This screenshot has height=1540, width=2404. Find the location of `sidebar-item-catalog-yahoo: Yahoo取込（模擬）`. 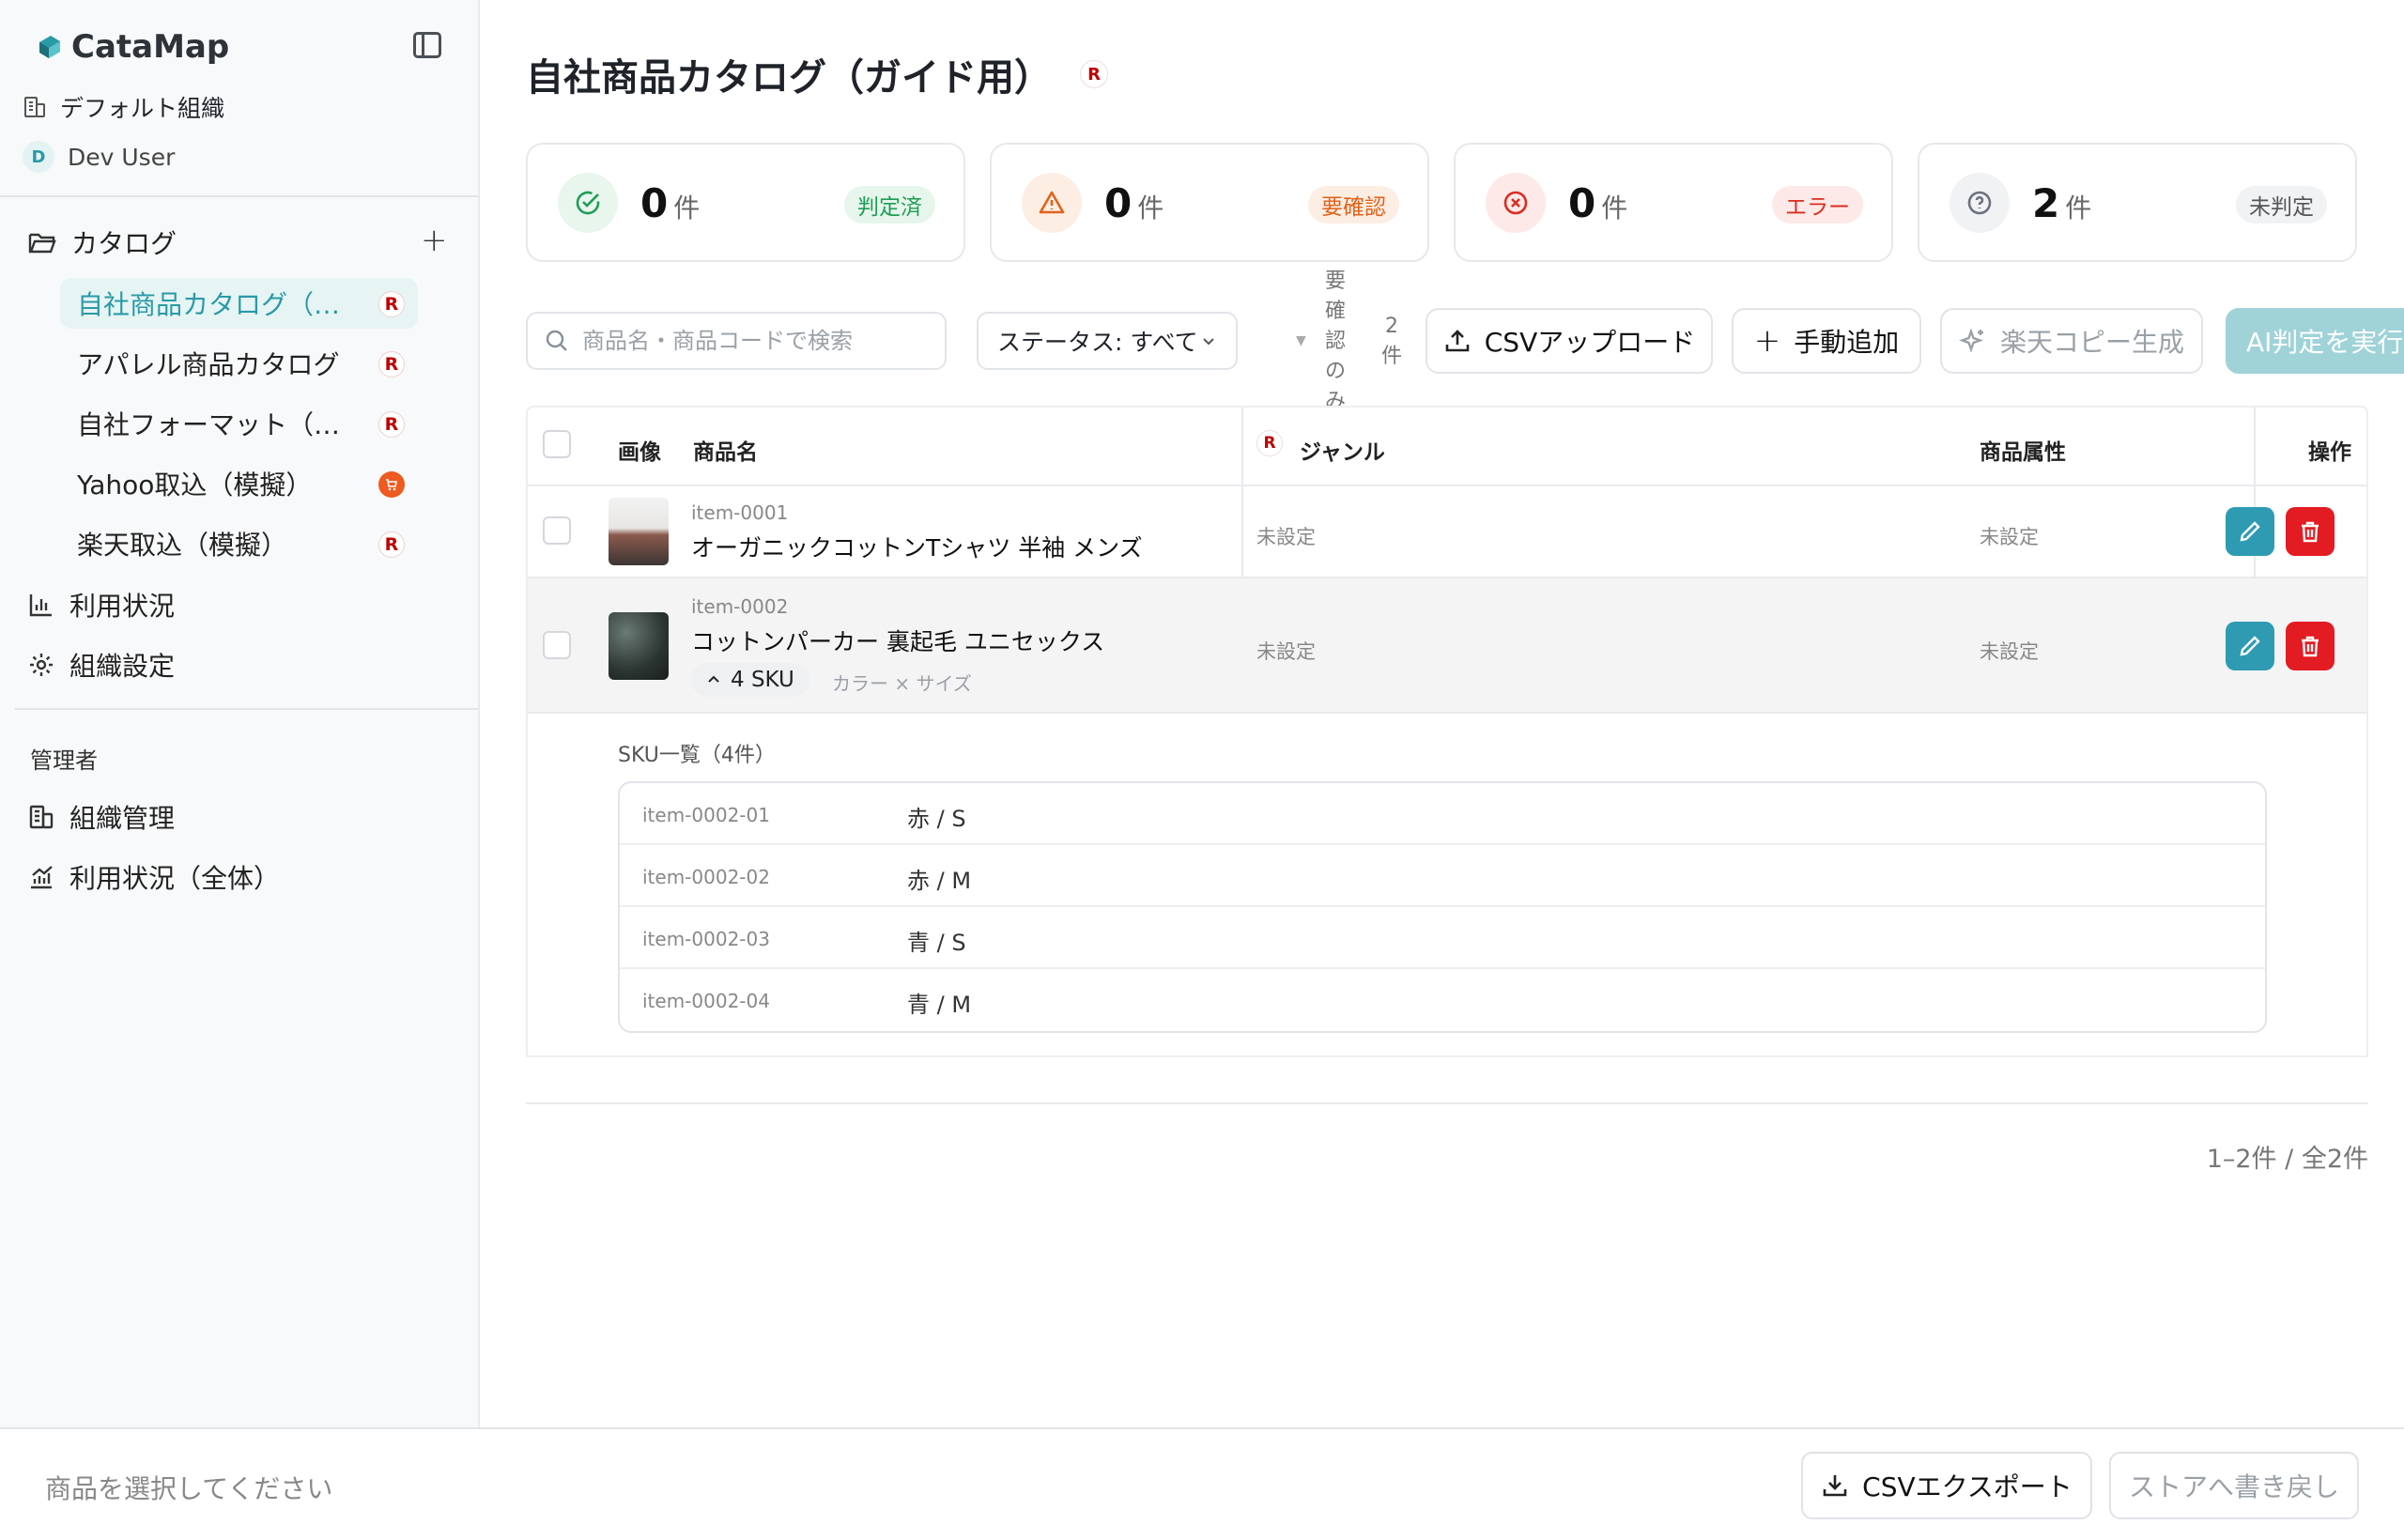

sidebar-item-catalog-yahoo: Yahoo取込（模擬） is located at coordinates (239, 483).